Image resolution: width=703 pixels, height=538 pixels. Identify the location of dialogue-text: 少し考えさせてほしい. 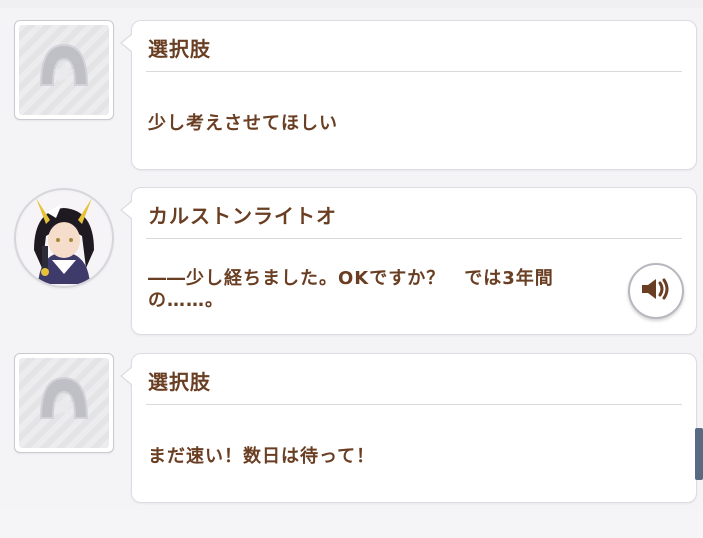
(243, 123).